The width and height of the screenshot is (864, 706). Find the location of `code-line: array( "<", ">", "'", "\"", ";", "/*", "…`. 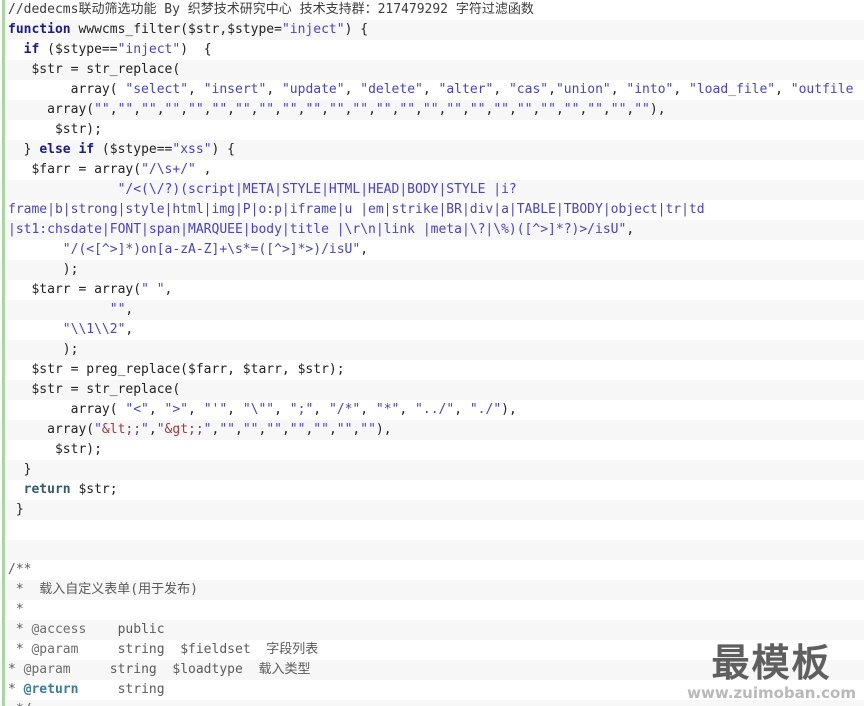

code-line: array( "<", ">", "'", "\"", ";", "/*", "… is located at coordinates (432, 410).